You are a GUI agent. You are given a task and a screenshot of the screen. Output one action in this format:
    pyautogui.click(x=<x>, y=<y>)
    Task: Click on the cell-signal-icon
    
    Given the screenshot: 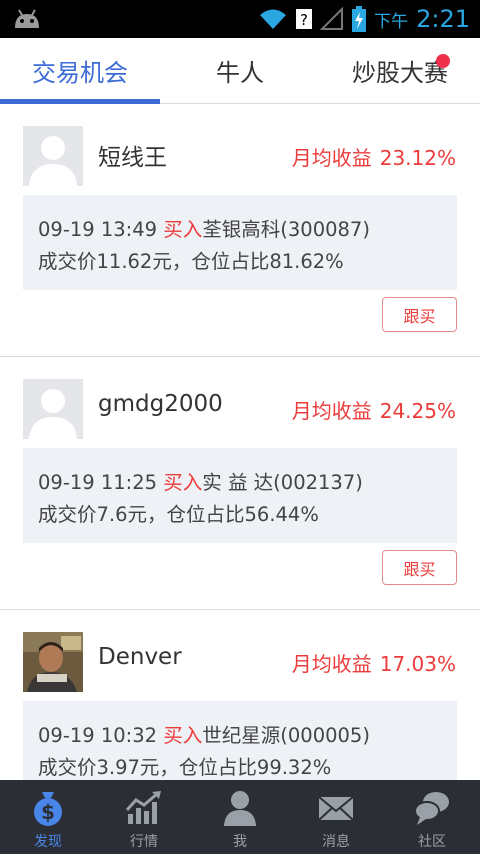 What is the action you would take?
    pyautogui.click(x=332, y=18)
    